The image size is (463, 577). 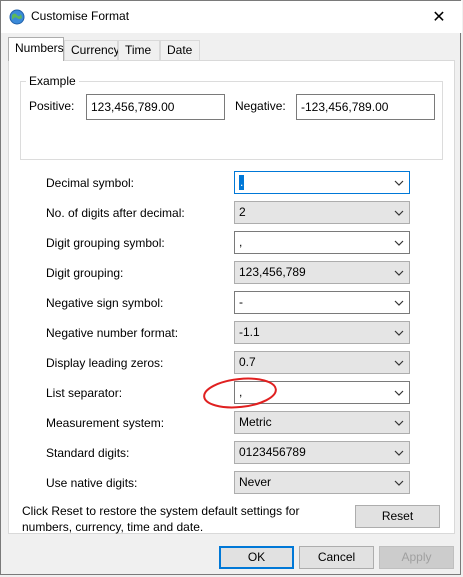 What do you see at coordinates (260, 106) in the screenshot?
I see `negative-label: Negative:` at bounding box center [260, 106].